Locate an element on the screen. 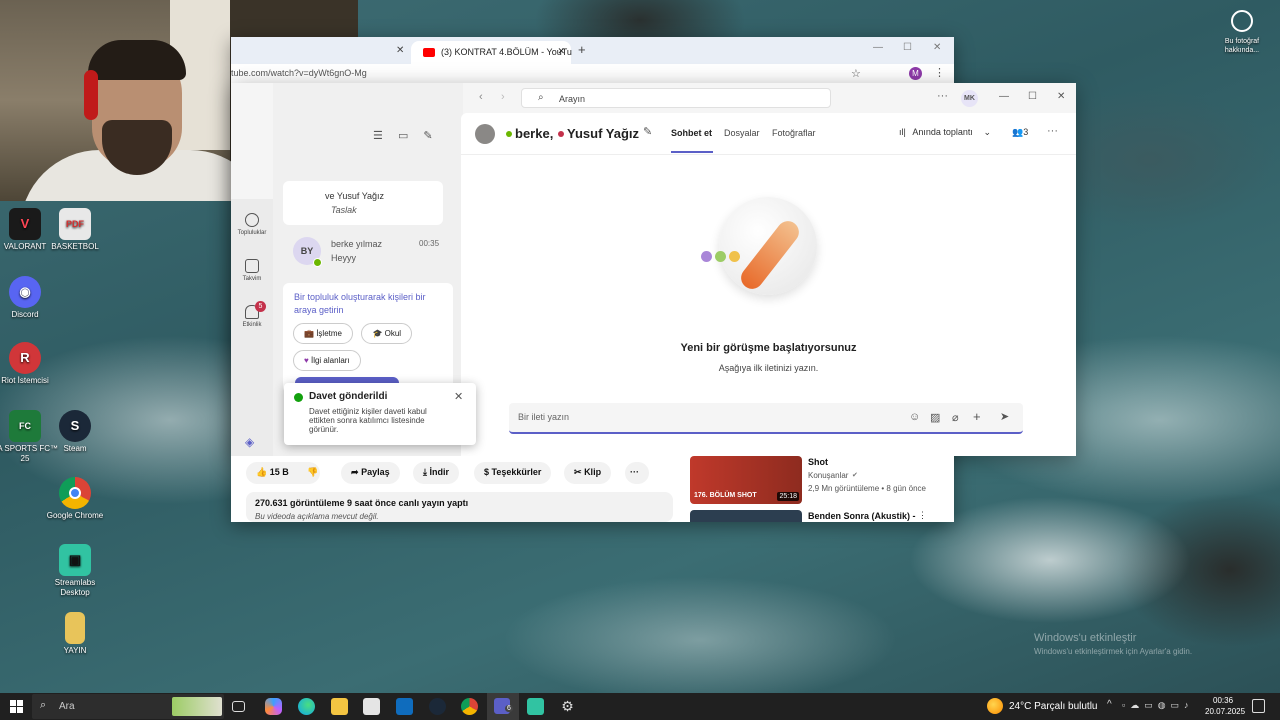  more-options-icon: ⋮ is located at coordinates (922, 515).